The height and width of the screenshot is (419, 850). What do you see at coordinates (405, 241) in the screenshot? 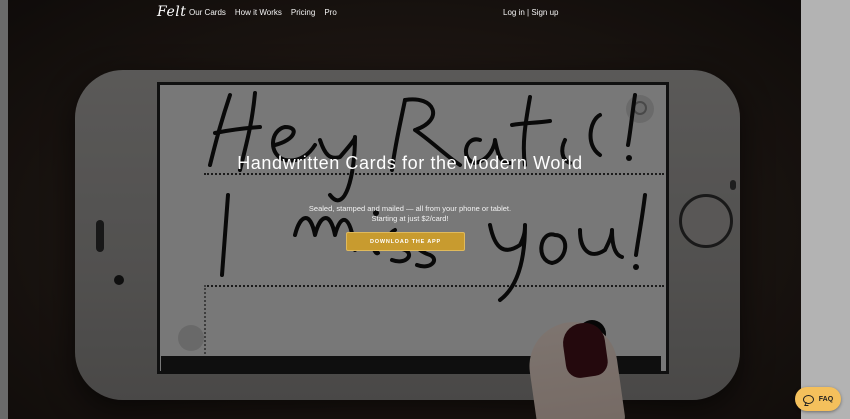
I see `download-app-button: DOWNLOAD THE APP` at bounding box center [405, 241].